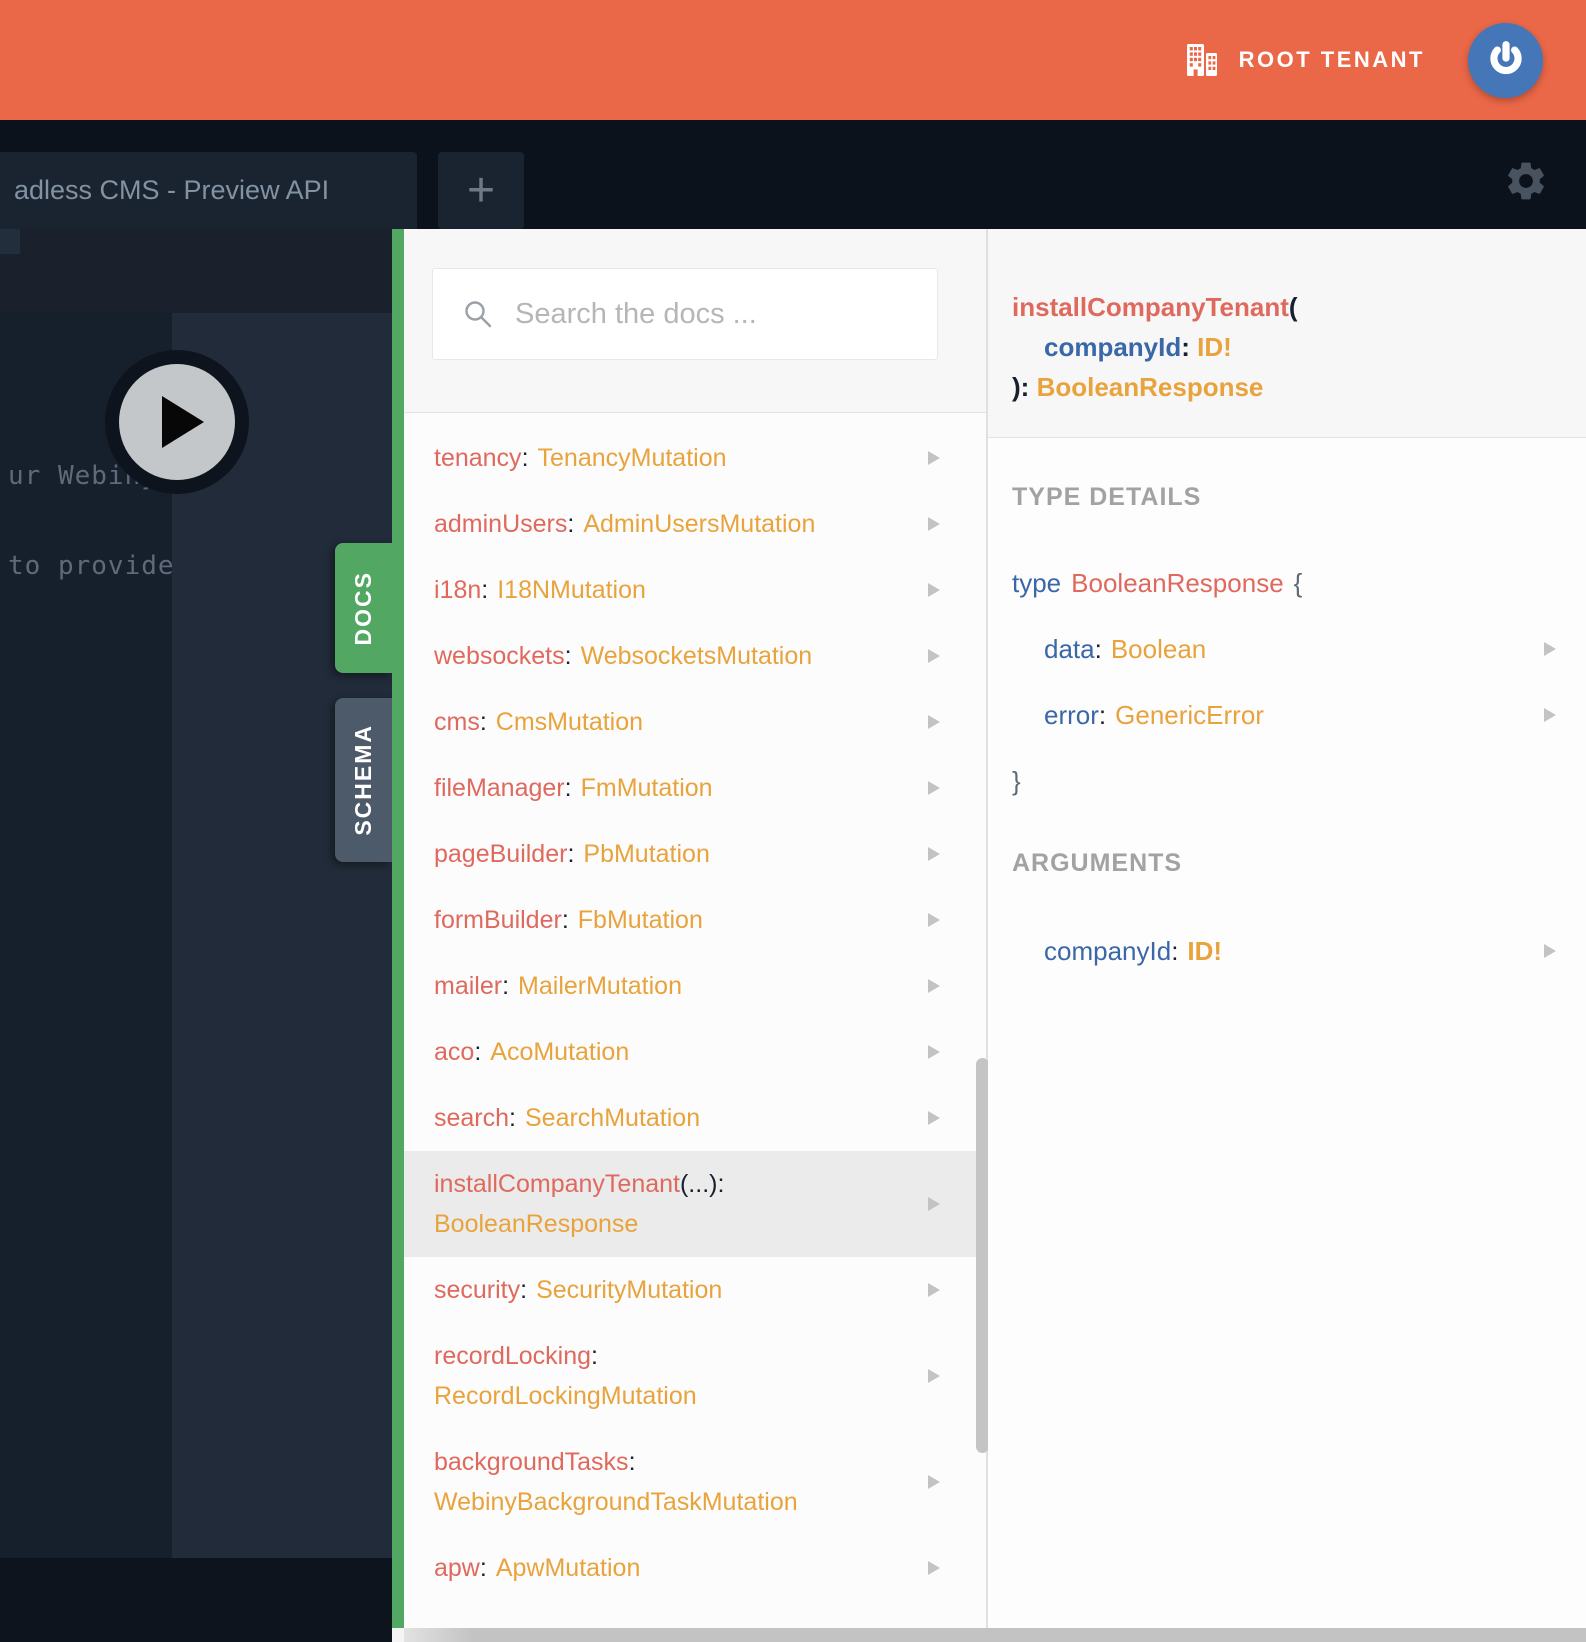 The image size is (1586, 1642). What do you see at coordinates (695, 458) in the screenshot?
I see `docs-field-row-tenancy: tenancy: TenancyMutation` at bounding box center [695, 458].